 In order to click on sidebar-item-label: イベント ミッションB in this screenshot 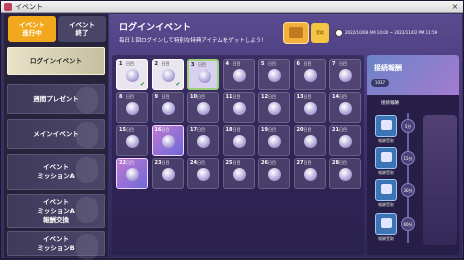, I will do `click(56, 243)`.